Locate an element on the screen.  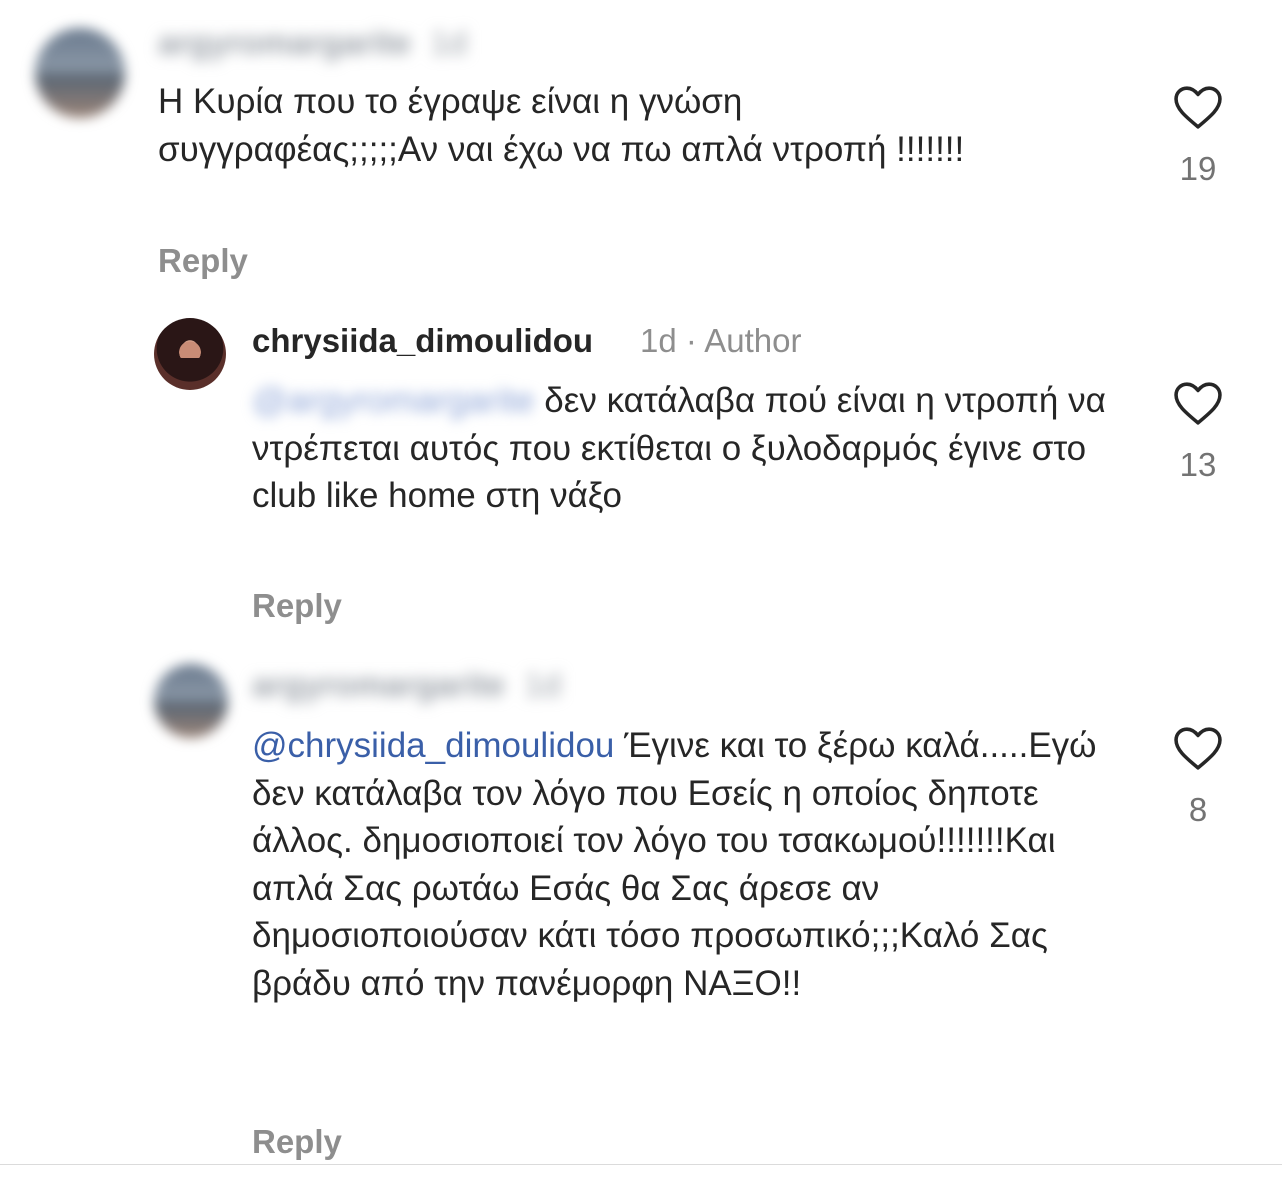
author-badge: Author is located at coordinates (753, 340).